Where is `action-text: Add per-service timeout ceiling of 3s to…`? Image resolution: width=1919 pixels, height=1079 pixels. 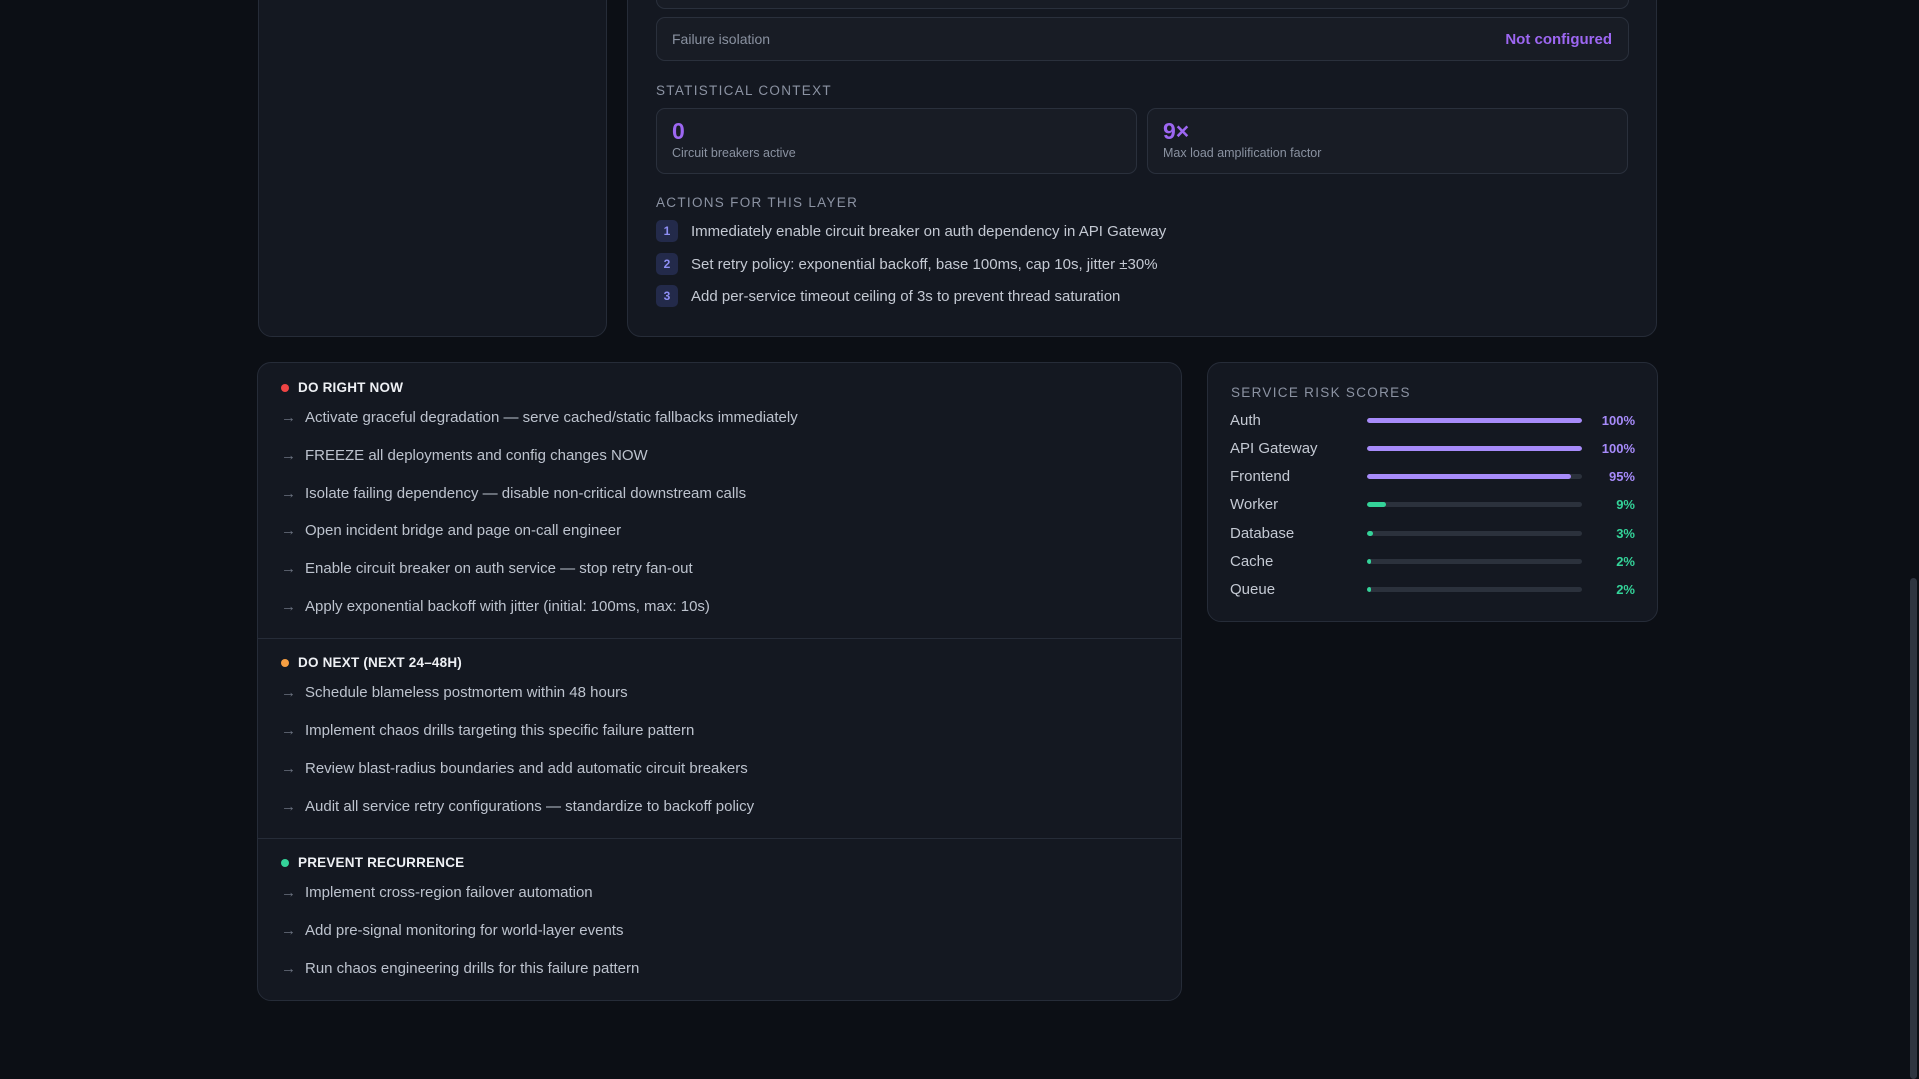 action-text: Add per-service timeout ceiling of 3s to… is located at coordinates (906, 296).